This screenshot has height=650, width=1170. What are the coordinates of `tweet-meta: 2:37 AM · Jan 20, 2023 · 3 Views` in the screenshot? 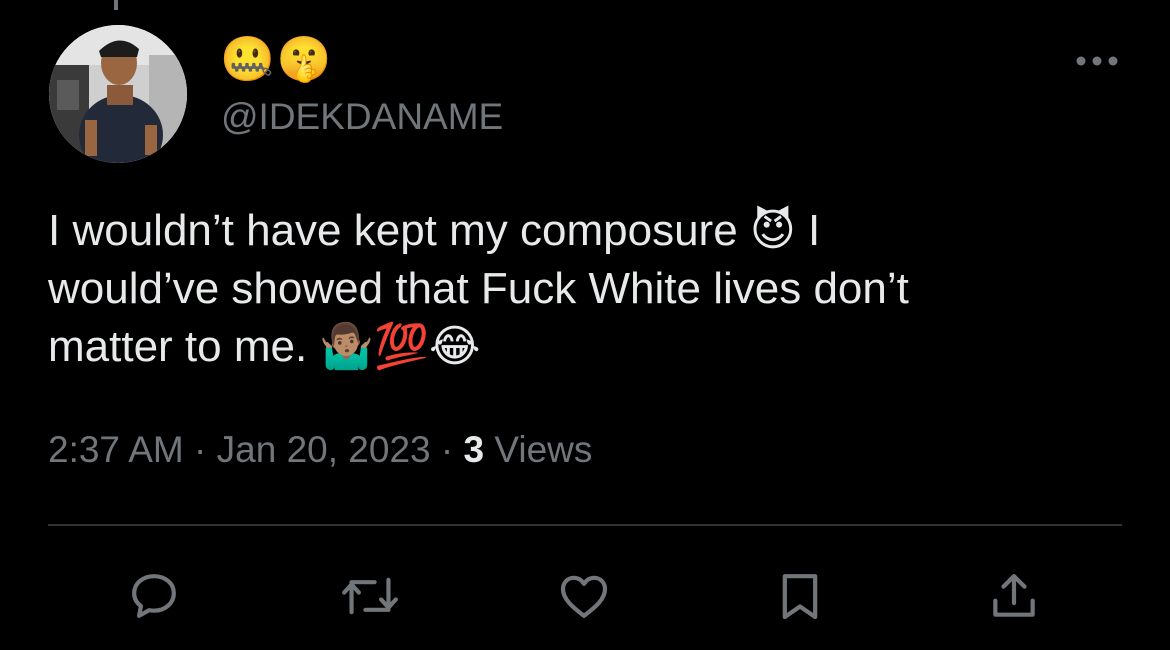 It's located at (320, 450).